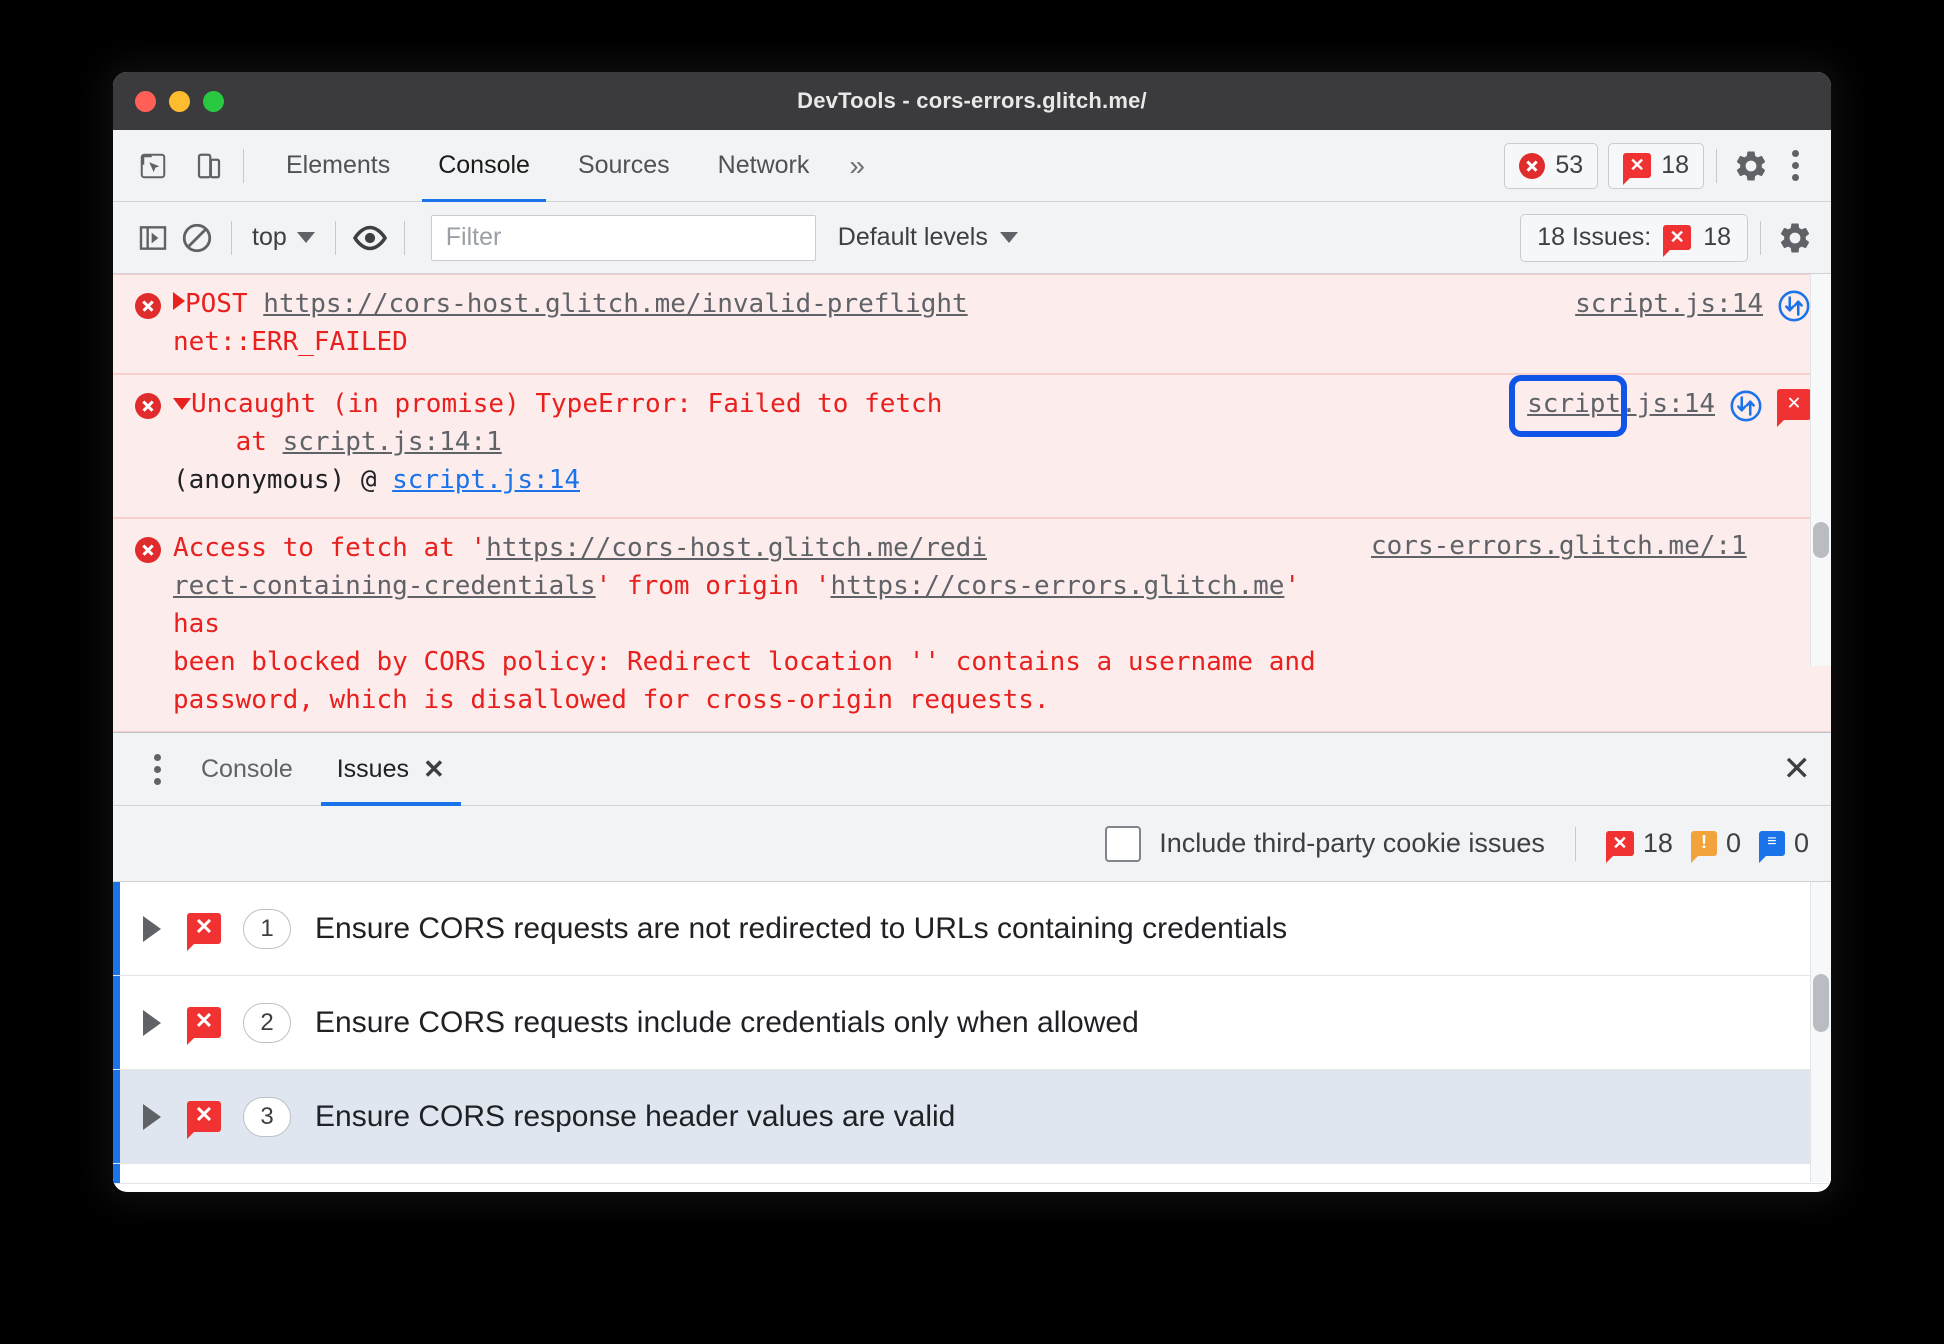 The height and width of the screenshot is (1344, 1944). Describe the element at coordinates (857, 166) in the screenshot. I see `more-tabs-icon: »` at that location.